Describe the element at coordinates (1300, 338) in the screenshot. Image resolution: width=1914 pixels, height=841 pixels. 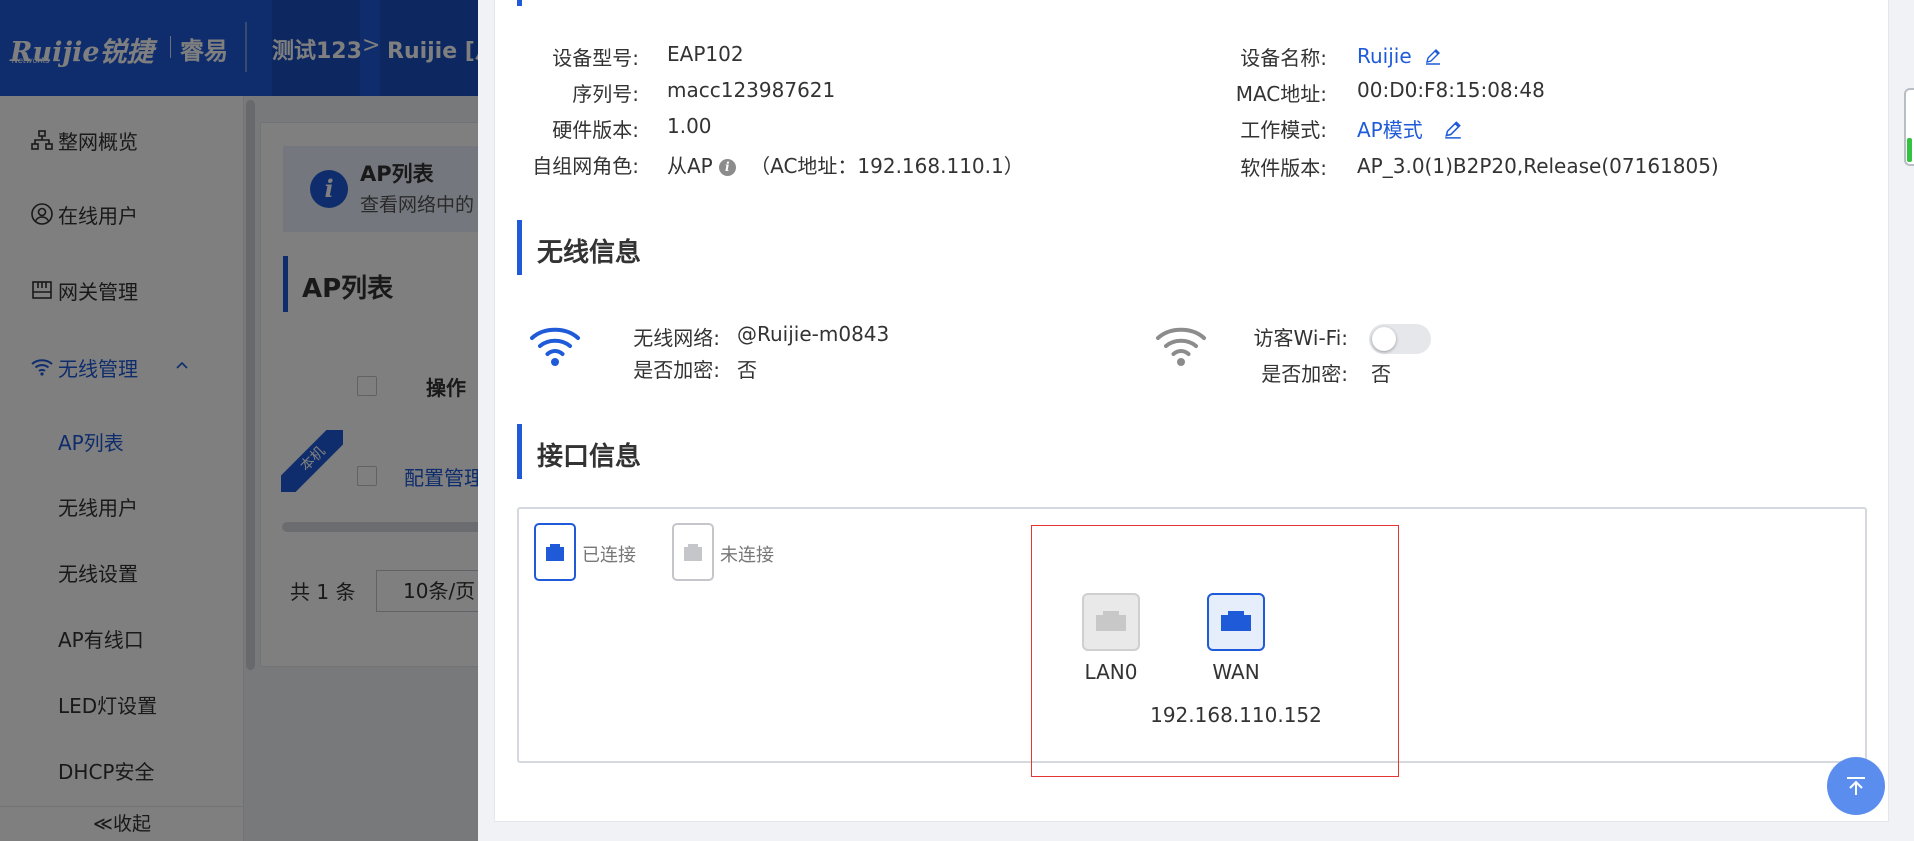
I see `guest-wifi-label: 访客Wi-Fi:` at that location.